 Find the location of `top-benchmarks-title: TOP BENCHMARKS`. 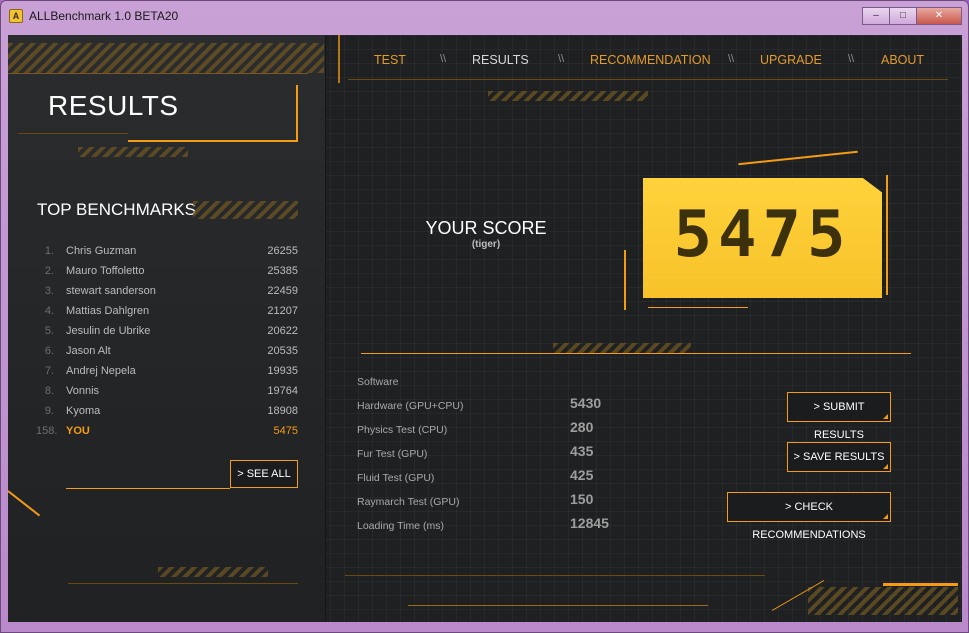

top-benchmarks-title: TOP BENCHMARKS is located at coordinates (117, 209).